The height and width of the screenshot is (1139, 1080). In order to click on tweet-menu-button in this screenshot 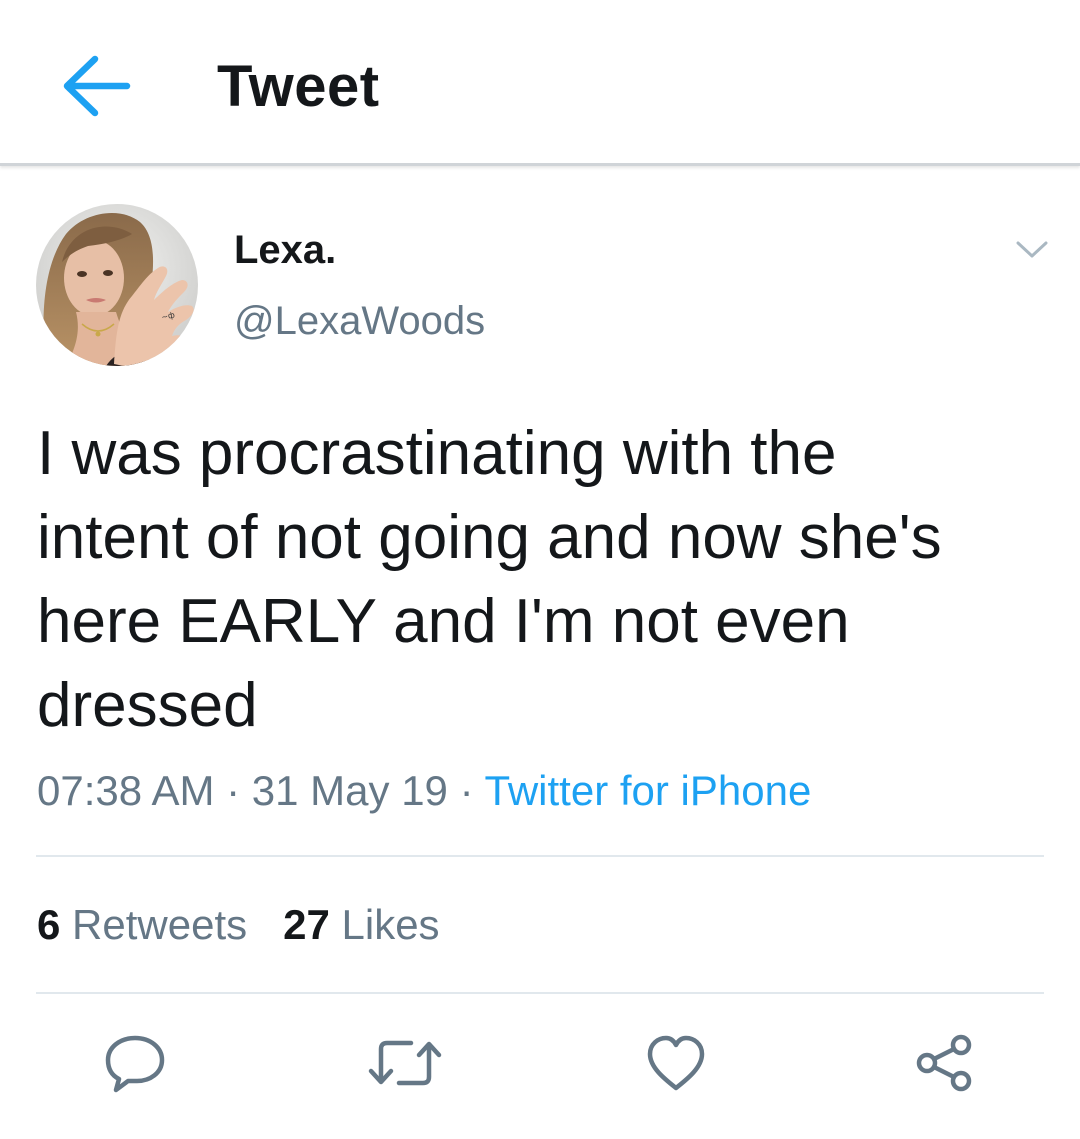, I will do `click(1032, 250)`.